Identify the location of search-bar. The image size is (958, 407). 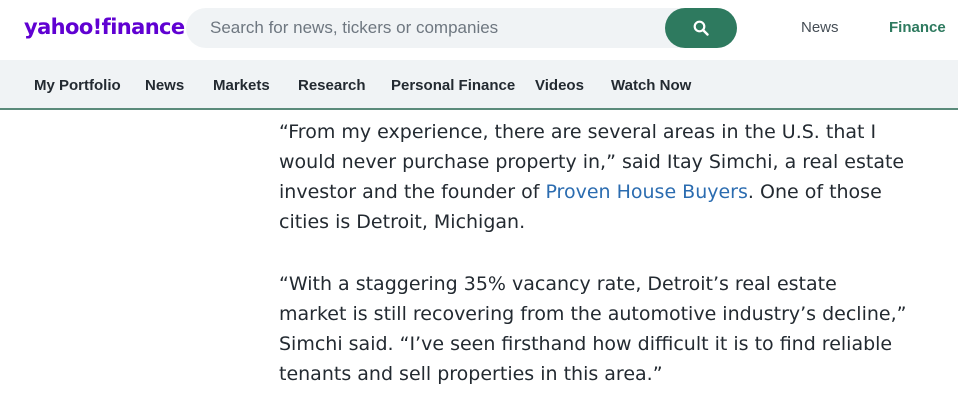
(461, 28).